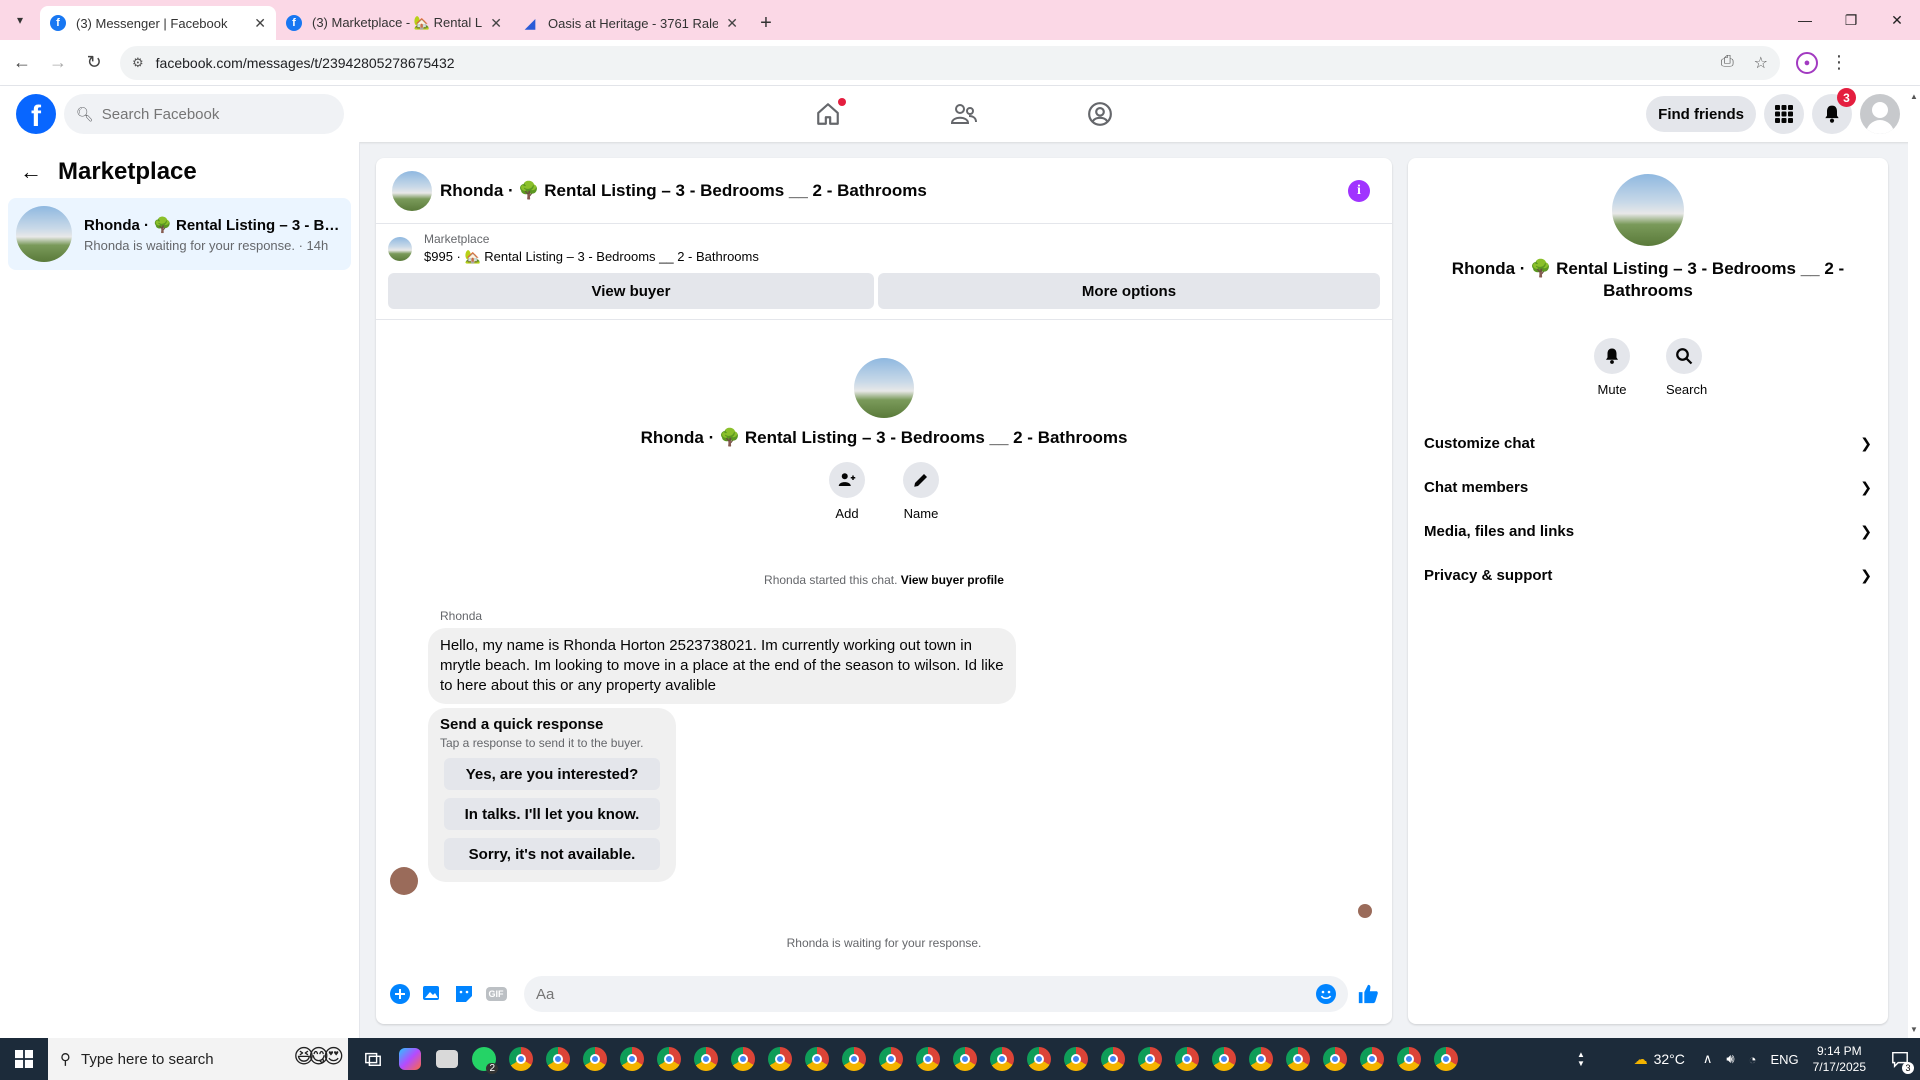 Image resolution: width=1920 pixels, height=1080 pixels. I want to click on facebook-logo-icon: f, so click(36, 114).